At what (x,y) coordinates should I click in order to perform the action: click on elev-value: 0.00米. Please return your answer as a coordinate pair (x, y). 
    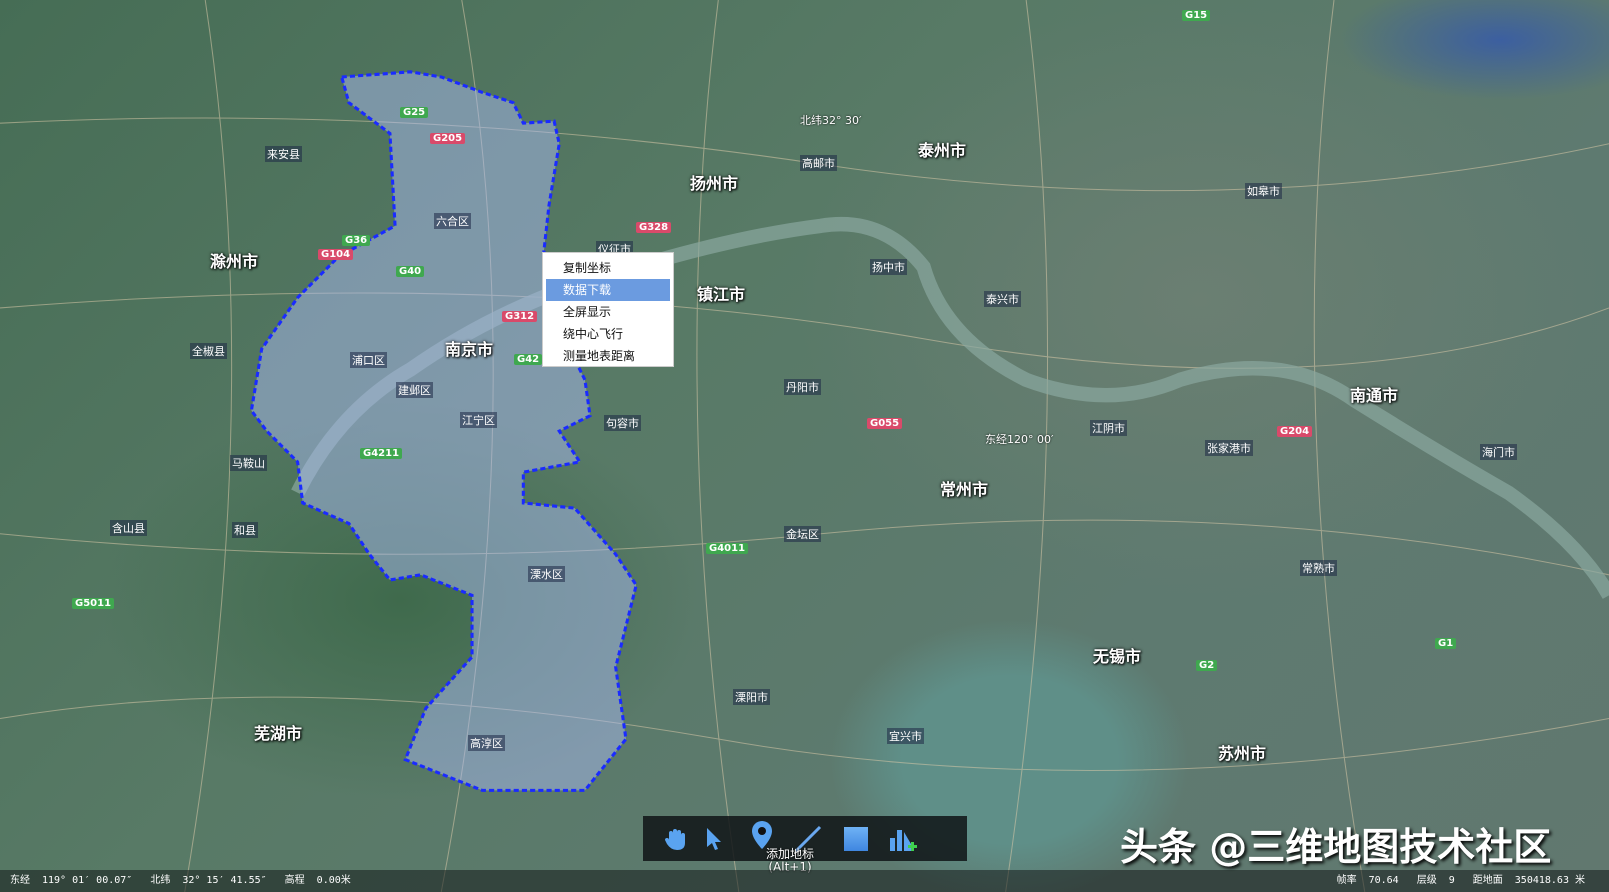
    Looking at the image, I should click on (333, 880).